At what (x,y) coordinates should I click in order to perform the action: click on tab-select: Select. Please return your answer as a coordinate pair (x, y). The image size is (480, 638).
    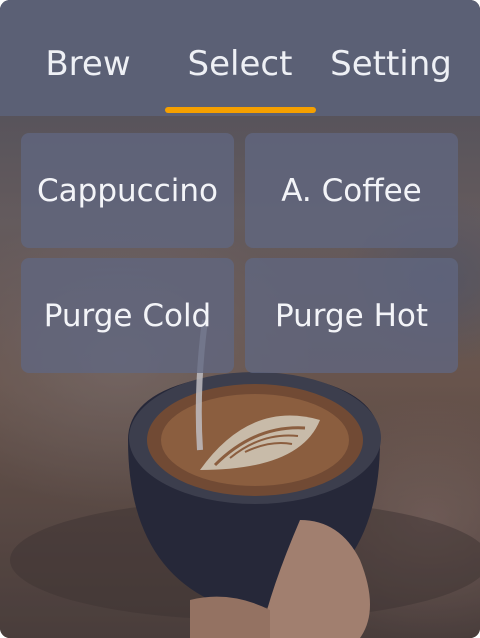
    Looking at the image, I should click on (240, 64).